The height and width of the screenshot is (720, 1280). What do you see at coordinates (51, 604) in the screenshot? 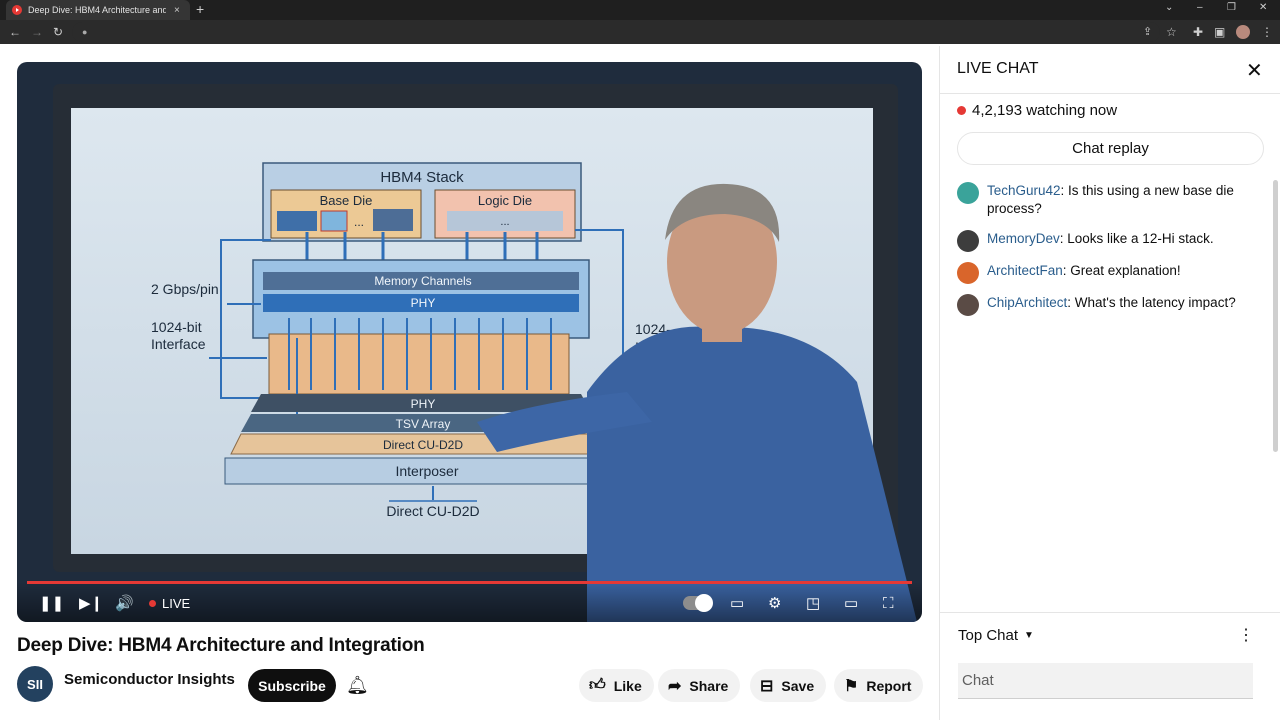
I see `pause-icon: ❚❚` at bounding box center [51, 604].